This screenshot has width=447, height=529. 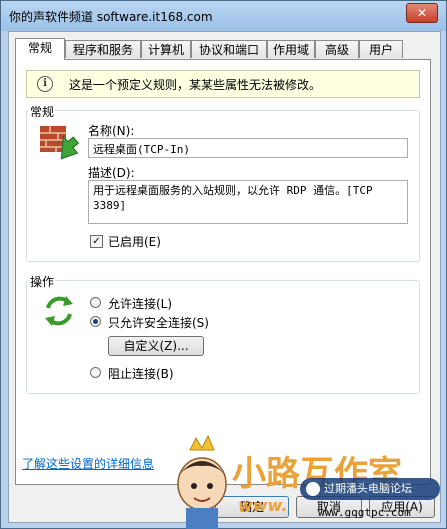 What do you see at coordinates (402, 507) in the screenshot?
I see `apply-button: 应用(A)` at bounding box center [402, 507].